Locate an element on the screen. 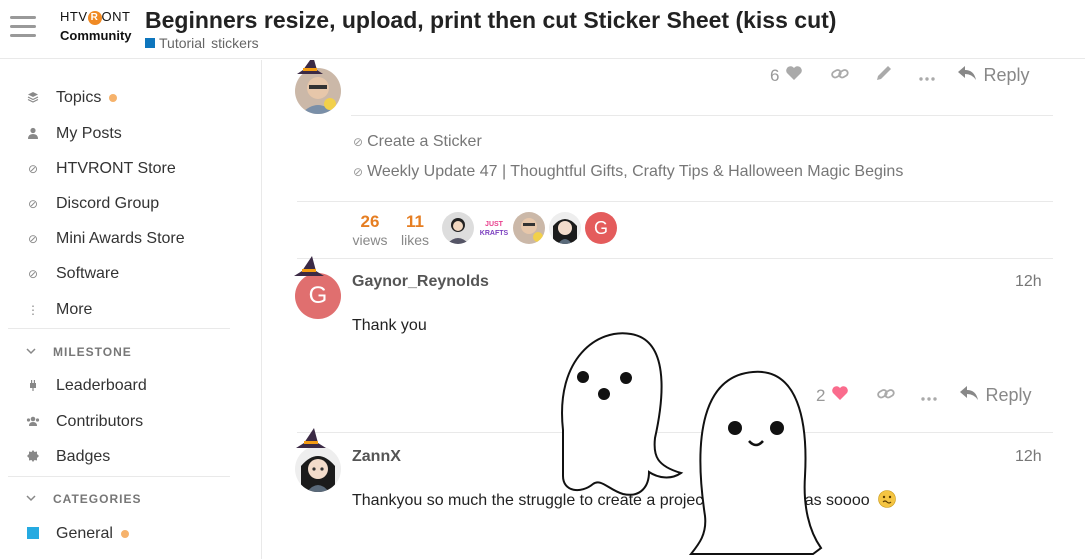 The width and height of the screenshot is (1085, 559). ellipsis-icon is located at coordinates (927, 76).